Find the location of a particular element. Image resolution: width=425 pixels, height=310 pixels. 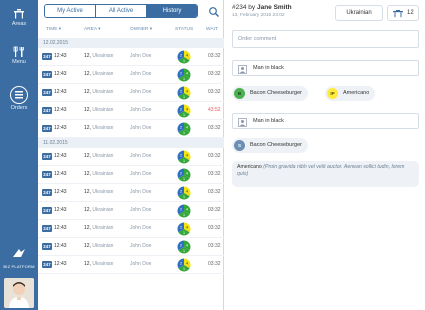

date-separator: 12.02.2015 is located at coordinates (131, 43).